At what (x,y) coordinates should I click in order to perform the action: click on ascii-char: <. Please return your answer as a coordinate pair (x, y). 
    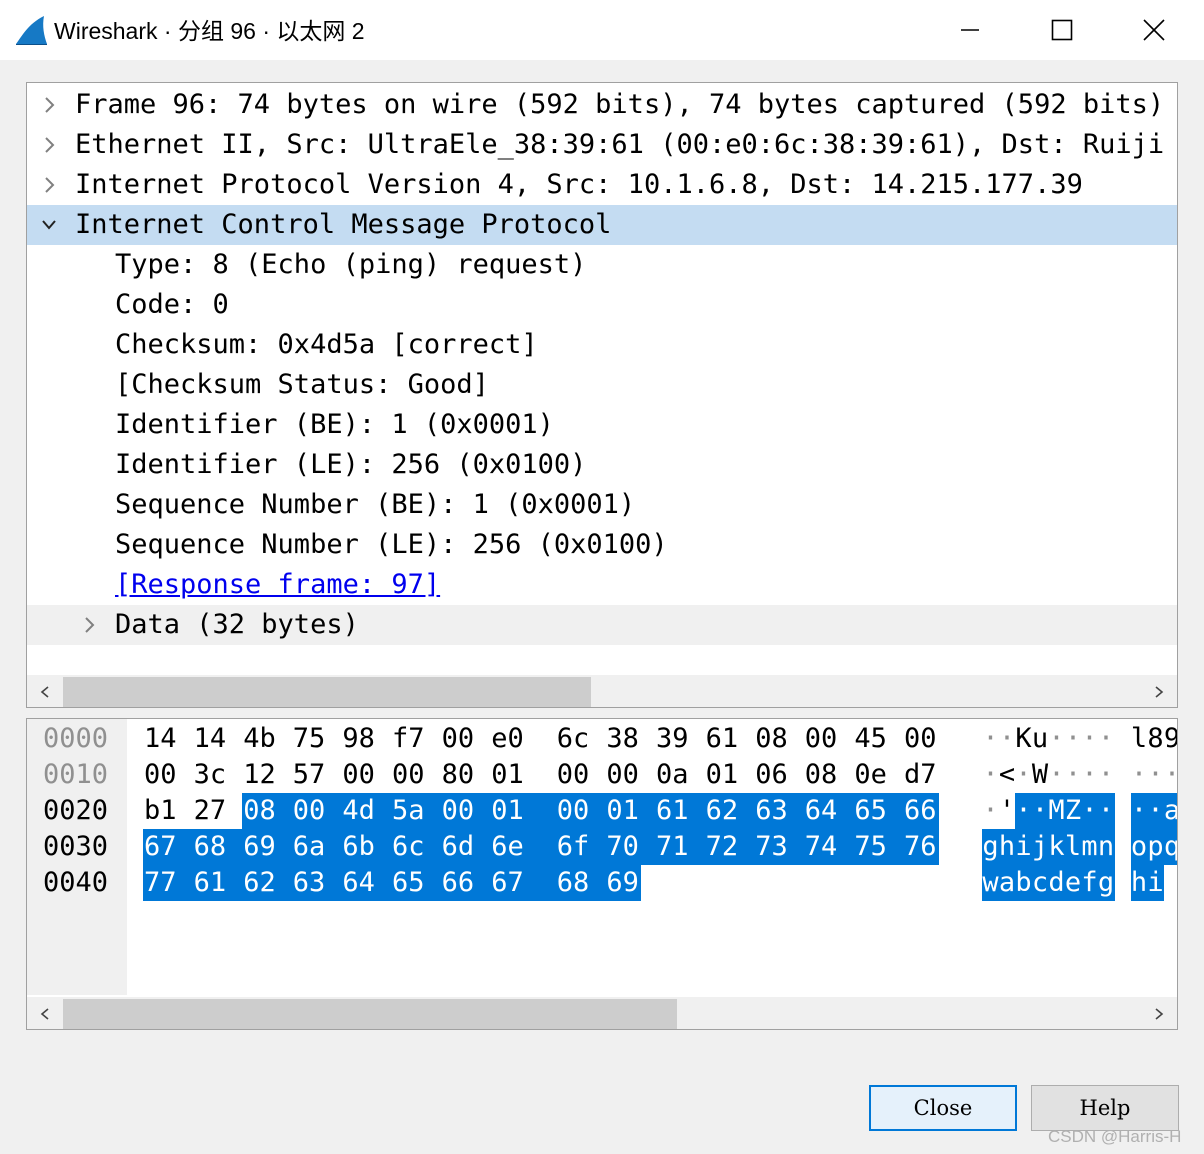
    Looking at the image, I should click on (1007, 775).